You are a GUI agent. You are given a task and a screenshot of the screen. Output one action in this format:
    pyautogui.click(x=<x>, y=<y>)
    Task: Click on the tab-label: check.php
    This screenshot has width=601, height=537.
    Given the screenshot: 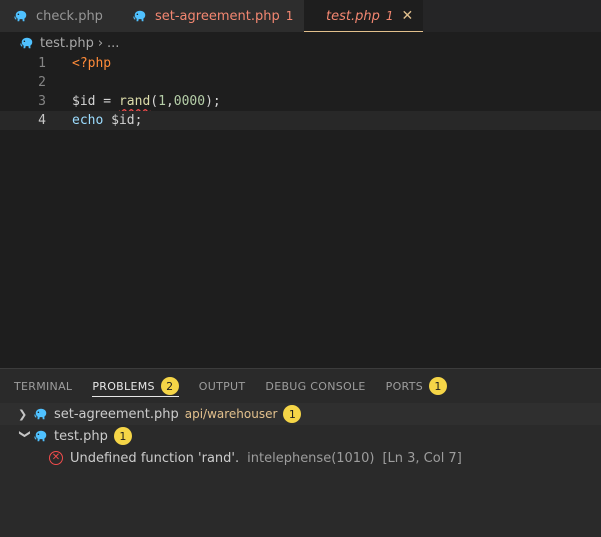 What is the action you would take?
    pyautogui.click(x=69, y=16)
    